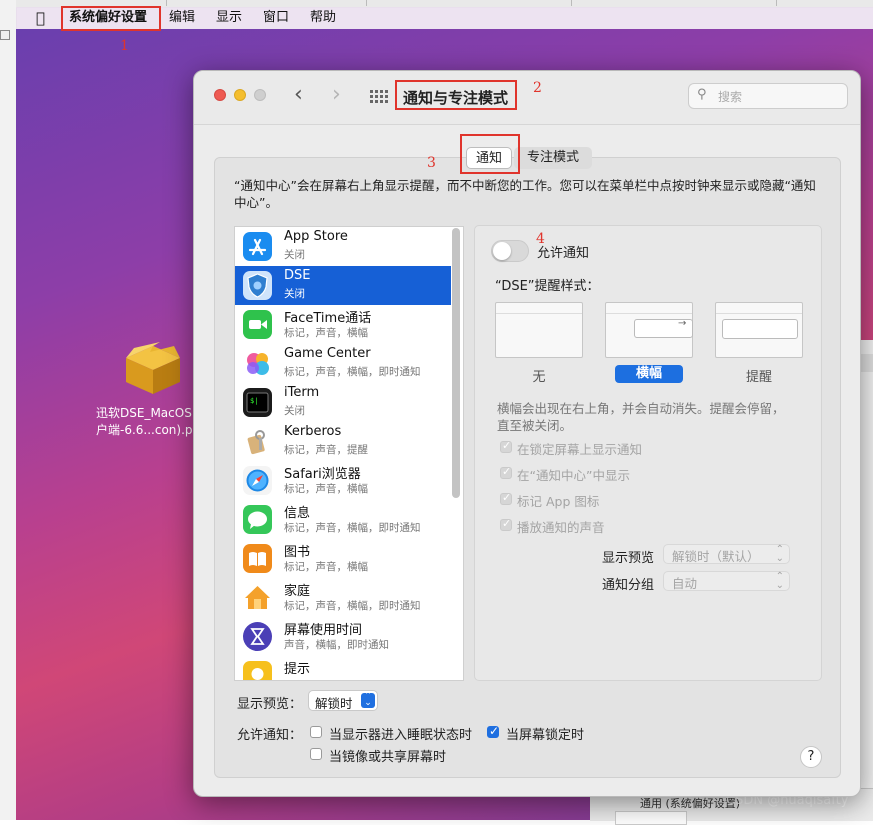 This screenshot has height=825, width=873. Describe the element at coordinates (759, 330) in the screenshot. I see `style-alert-thumbnail` at that location.